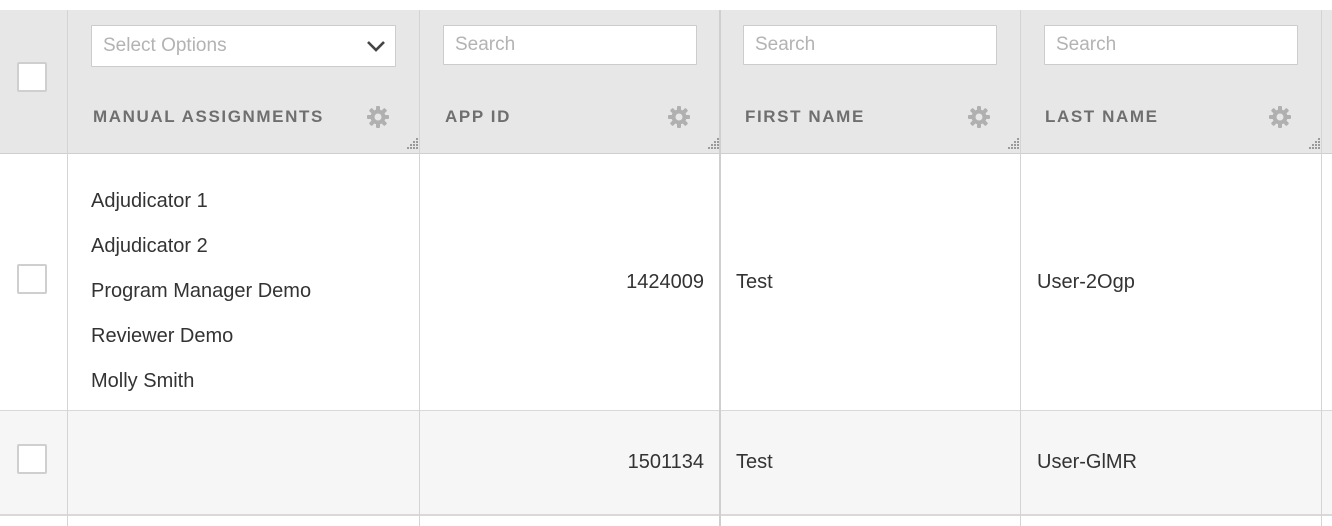  Describe the element at coordinates (870, 45) in the screenshot. I see `first-name-search-input` at that location.